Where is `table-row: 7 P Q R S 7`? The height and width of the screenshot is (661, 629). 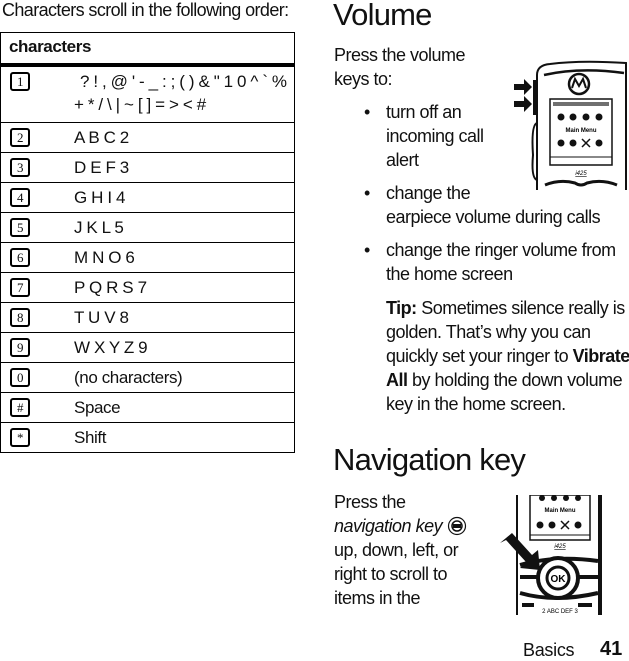 table-row: 7 P Q R S 7 is located at coordinates (147, 287).